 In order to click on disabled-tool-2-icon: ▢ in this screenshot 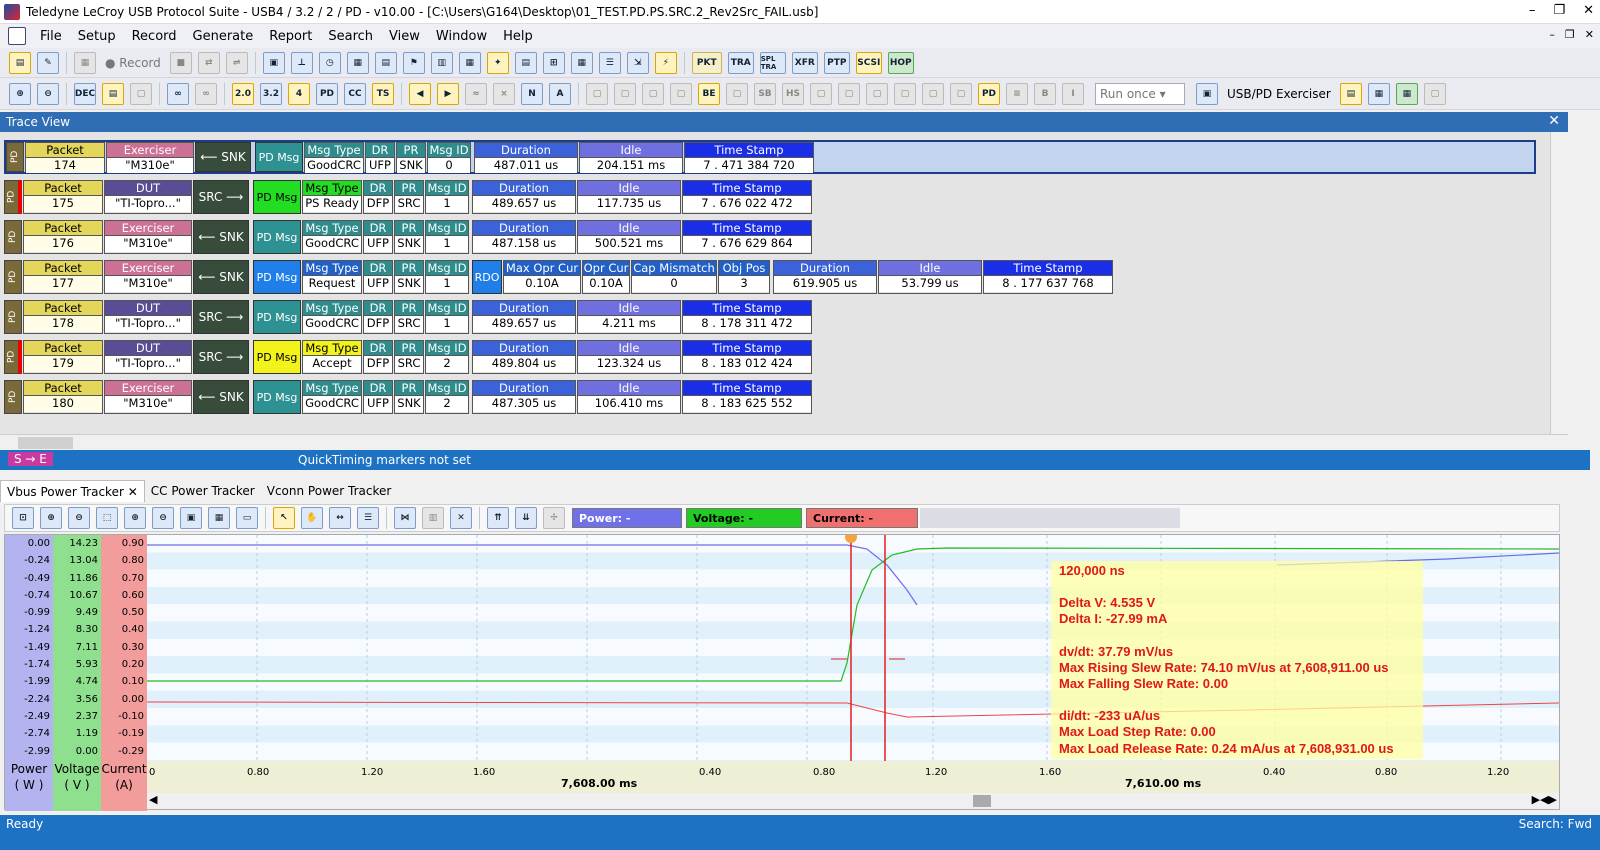, I will do `click(625, 93)`.